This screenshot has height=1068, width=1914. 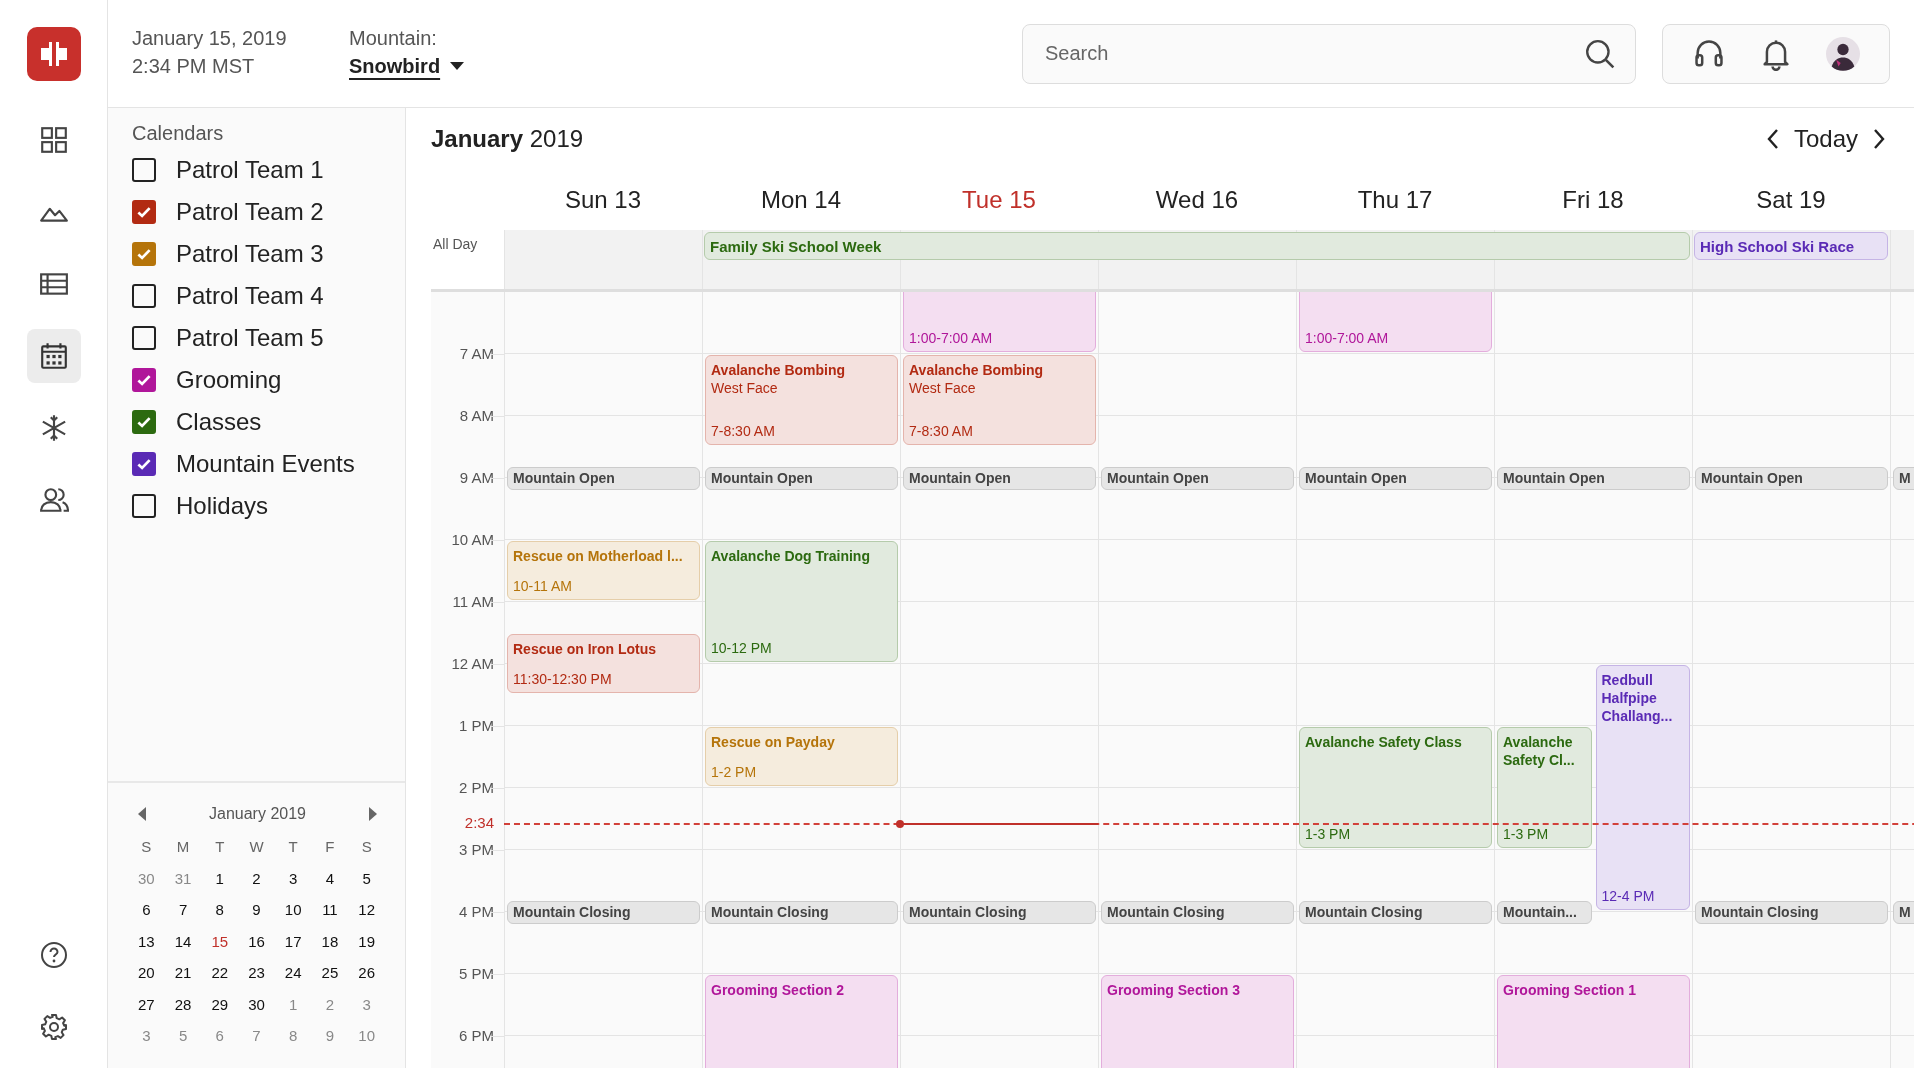 What do you see at coordinates (1791, 199) in the screenshot?
I see `day-header: Sat 19` at bounding box center [1791, 199].